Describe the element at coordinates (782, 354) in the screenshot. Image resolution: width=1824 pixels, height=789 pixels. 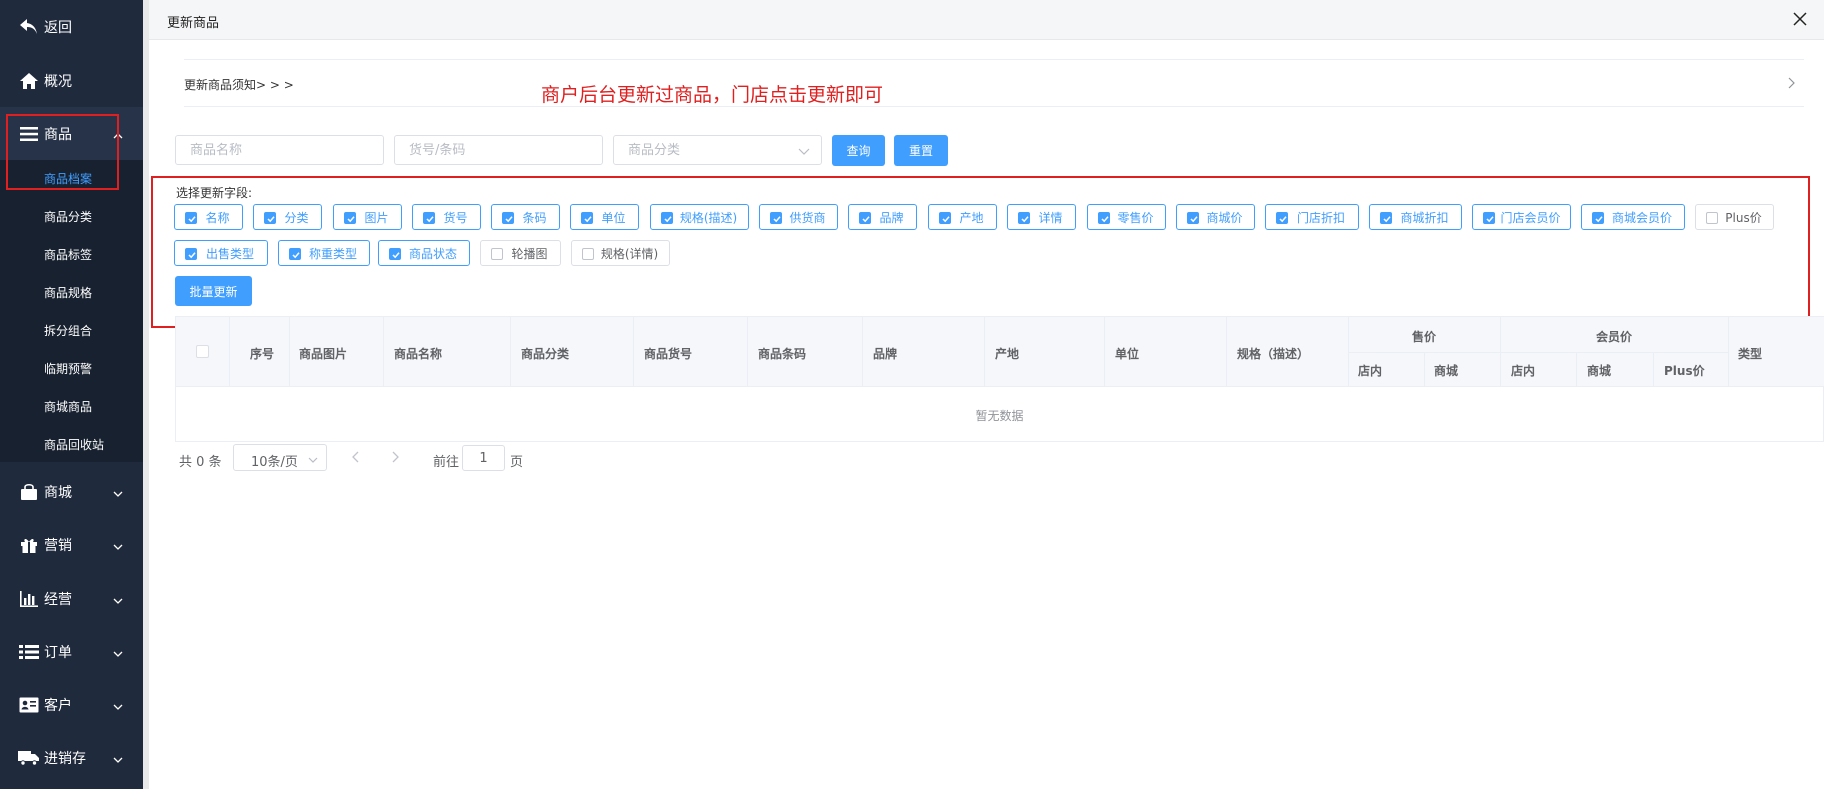
I see `th-barcode: 商品条码` at that location.